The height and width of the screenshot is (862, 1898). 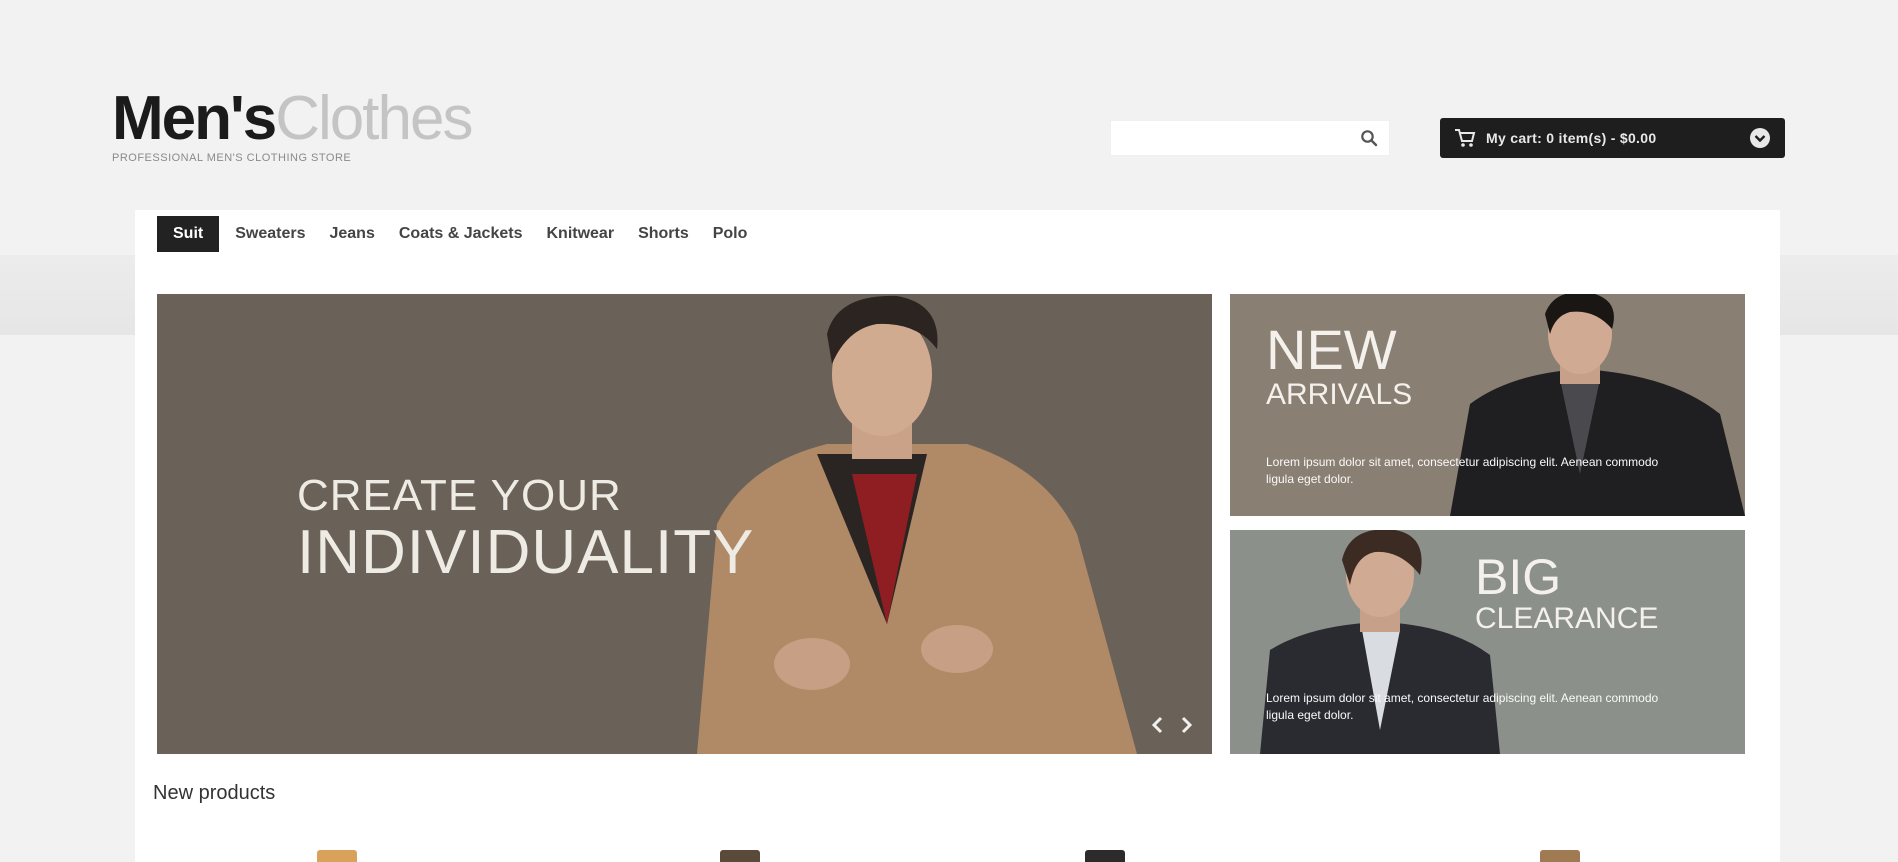 What do you see at coordinates (188, 234) in the screenshot?
I see `nav-item-suit: Suit` at bounding box center [188, 234].